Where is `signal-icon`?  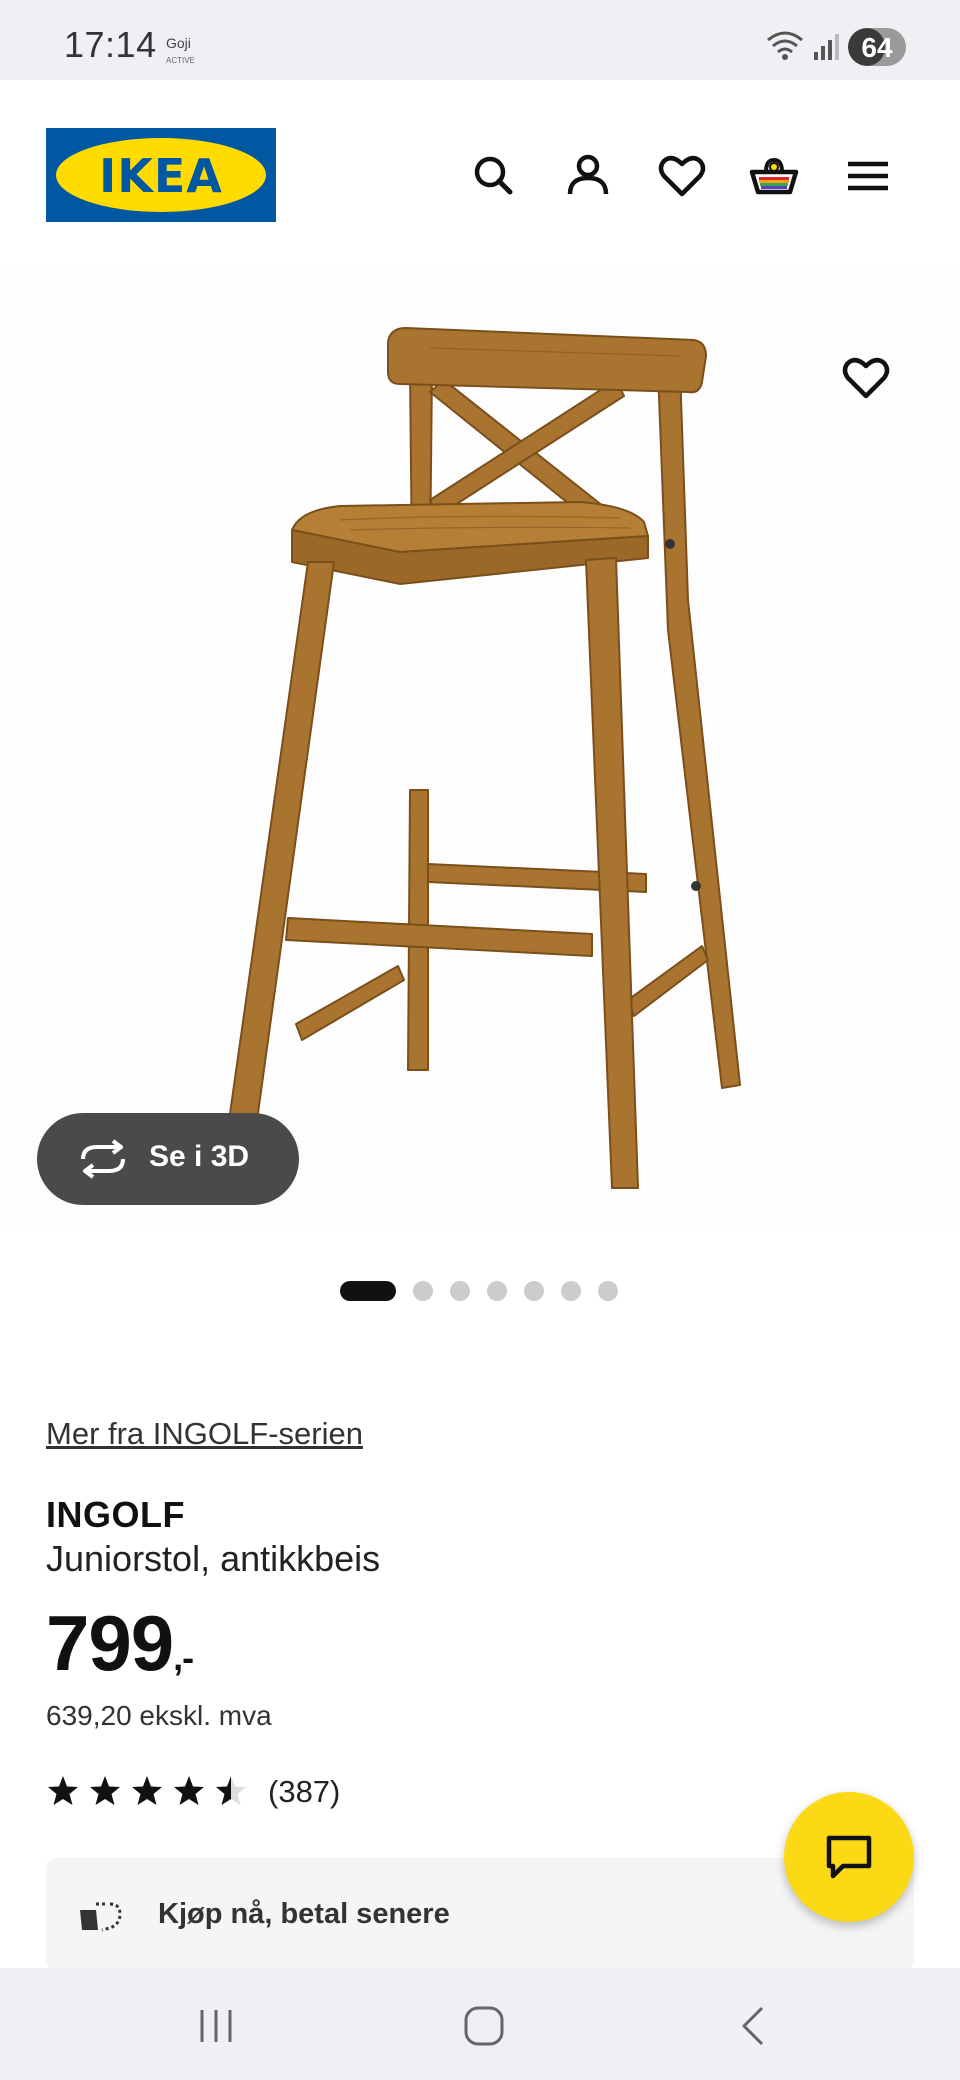 signal-icon is located at coordinates (826, 47).